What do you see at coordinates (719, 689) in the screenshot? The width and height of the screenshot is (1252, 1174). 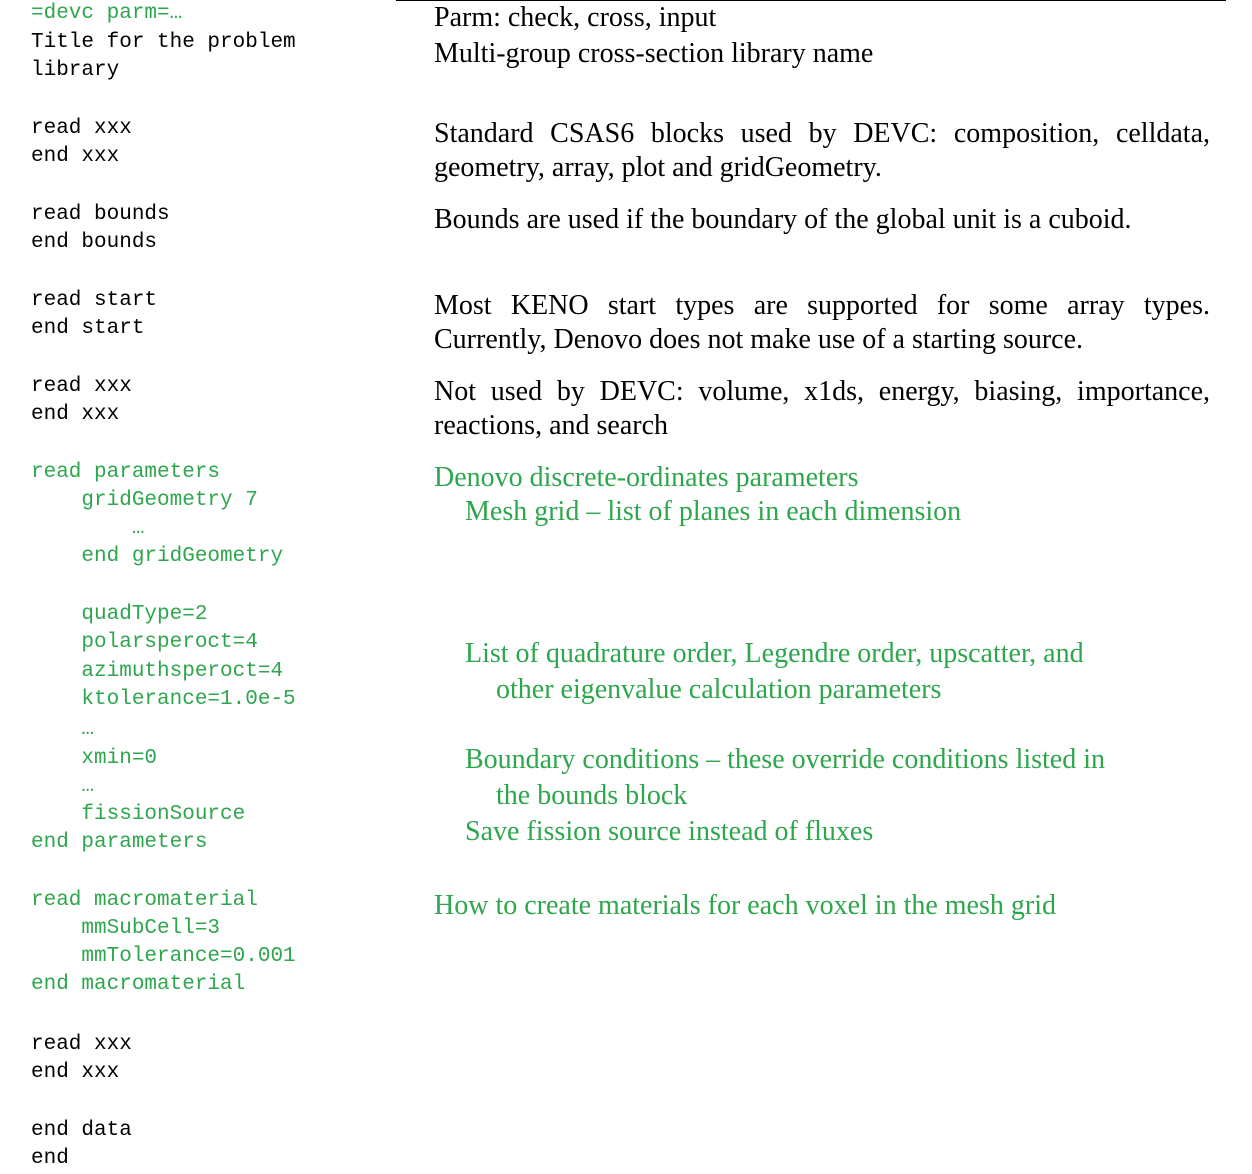 I see `desc-quadrature-line2: other eigenvalue calculation parameters` at bounding box center [719, 689].